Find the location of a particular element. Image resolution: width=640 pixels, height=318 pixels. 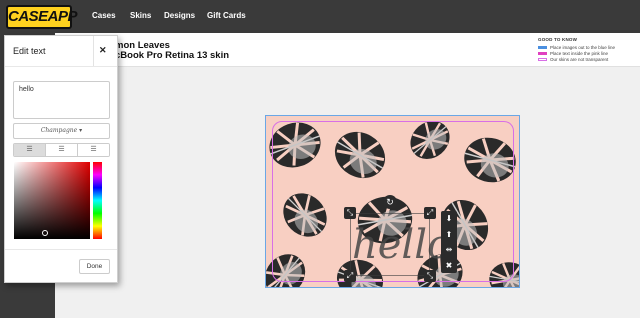

move-up-icon: ⬆ is located at coordinates (449, 235).